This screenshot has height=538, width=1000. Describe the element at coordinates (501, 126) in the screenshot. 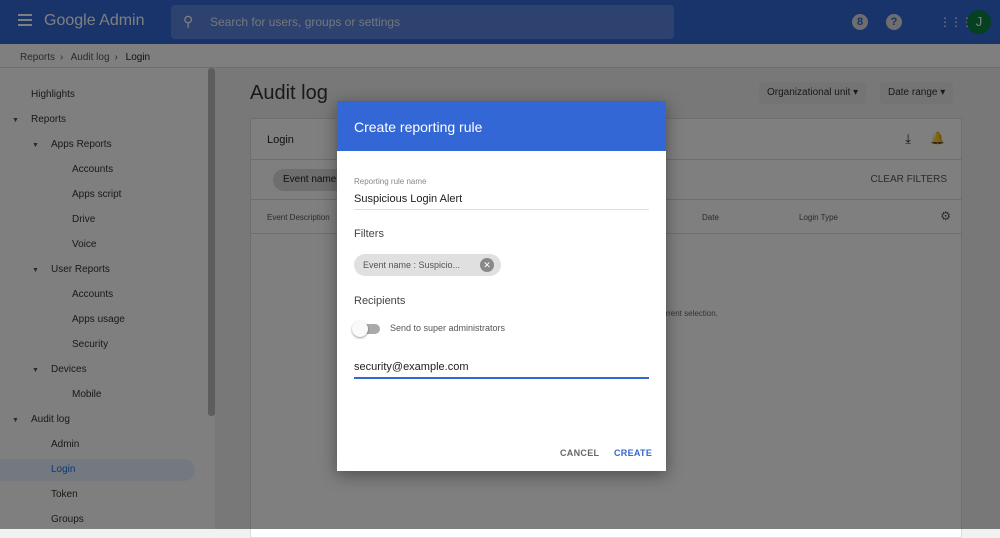

I see `dialog-title: Create reporting rule` at that location.